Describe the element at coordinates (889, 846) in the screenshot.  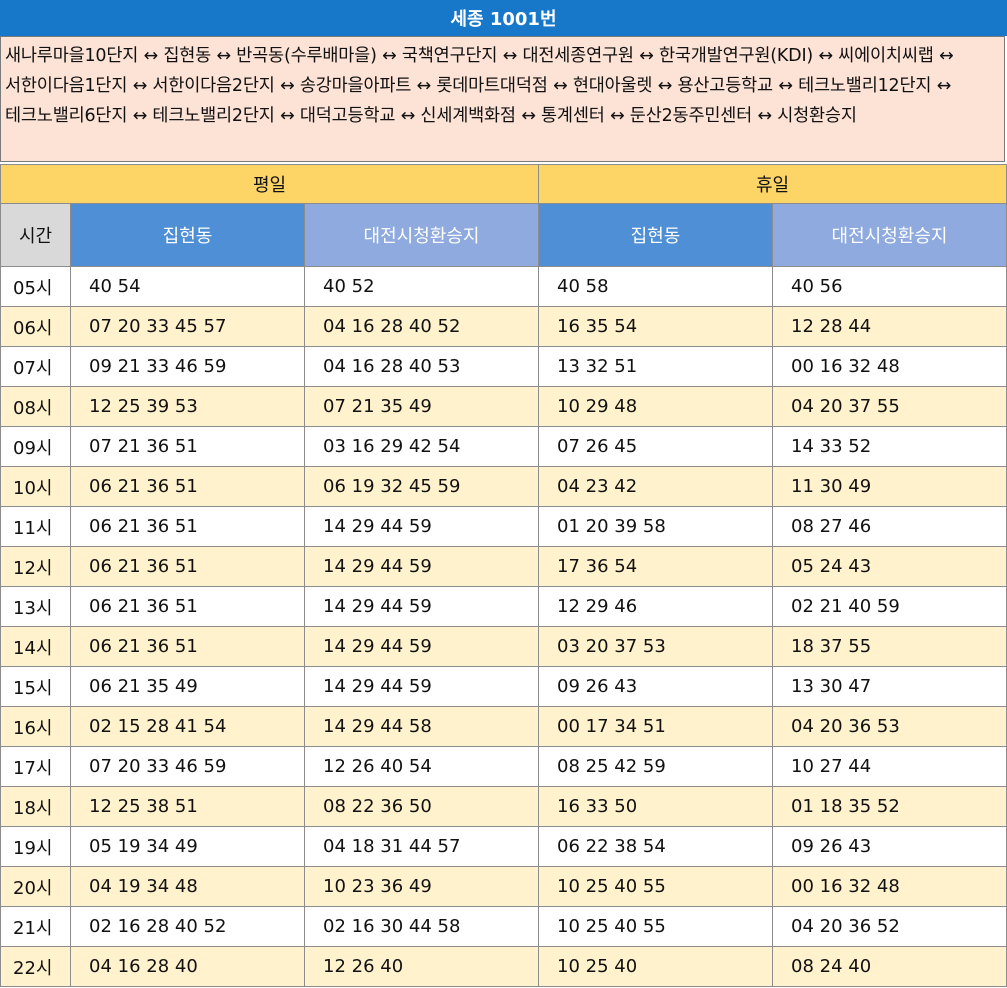
I see `holiday-cityhall-cell: 09 26 43` at that location.